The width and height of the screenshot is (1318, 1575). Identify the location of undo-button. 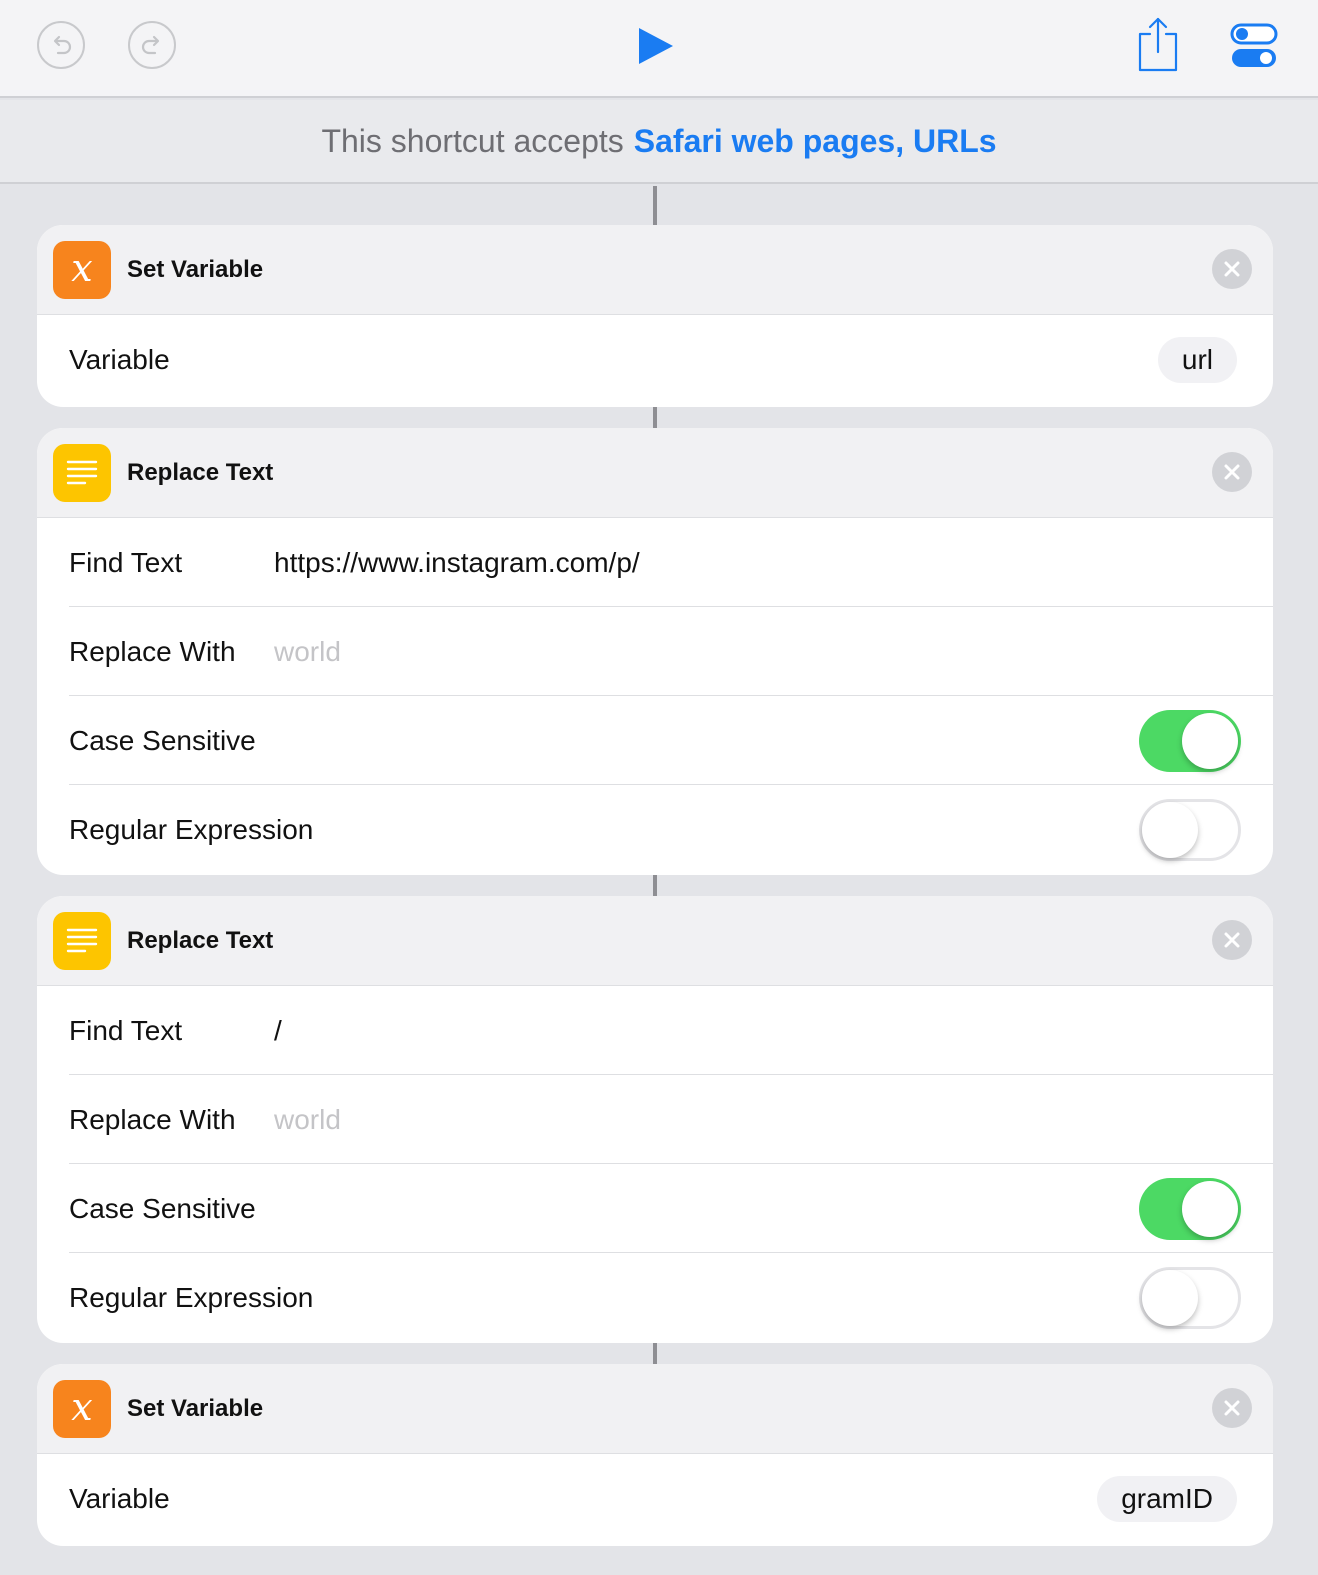
(61, 45).